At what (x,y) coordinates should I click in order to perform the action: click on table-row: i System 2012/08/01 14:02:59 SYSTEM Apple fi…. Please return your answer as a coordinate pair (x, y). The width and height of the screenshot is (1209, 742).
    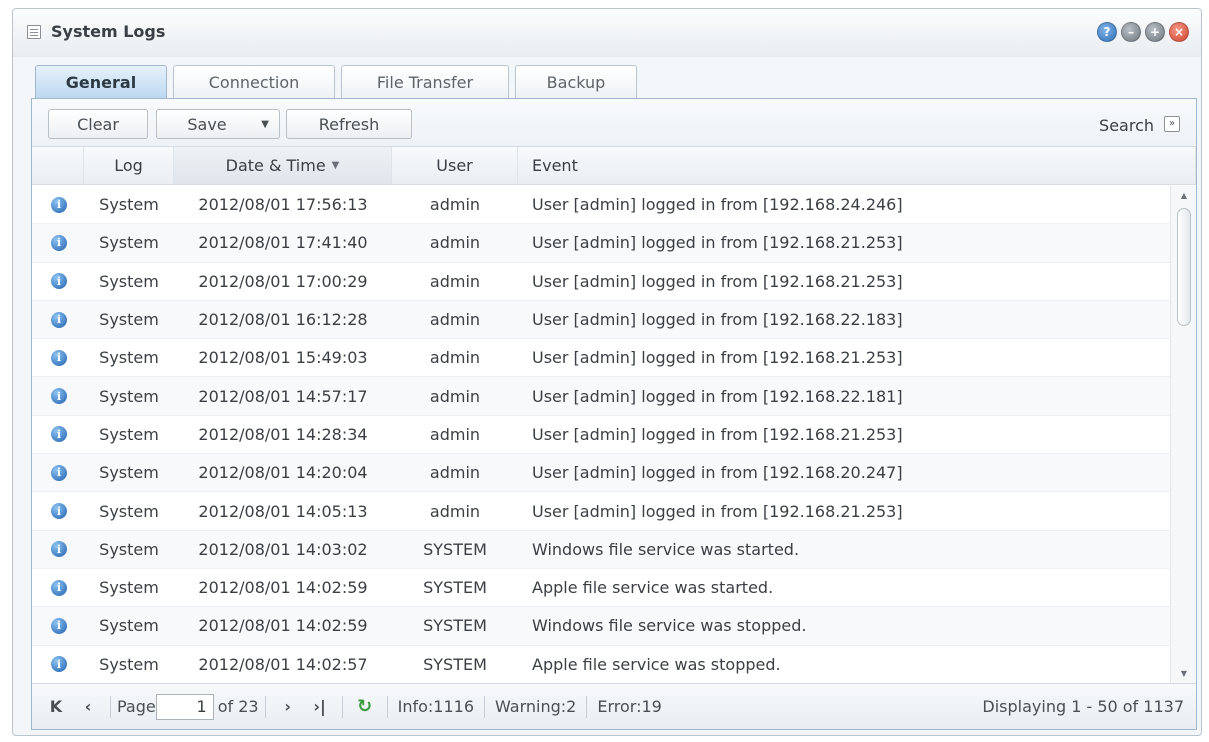
    Looking at the image, I should click on (602, 588).